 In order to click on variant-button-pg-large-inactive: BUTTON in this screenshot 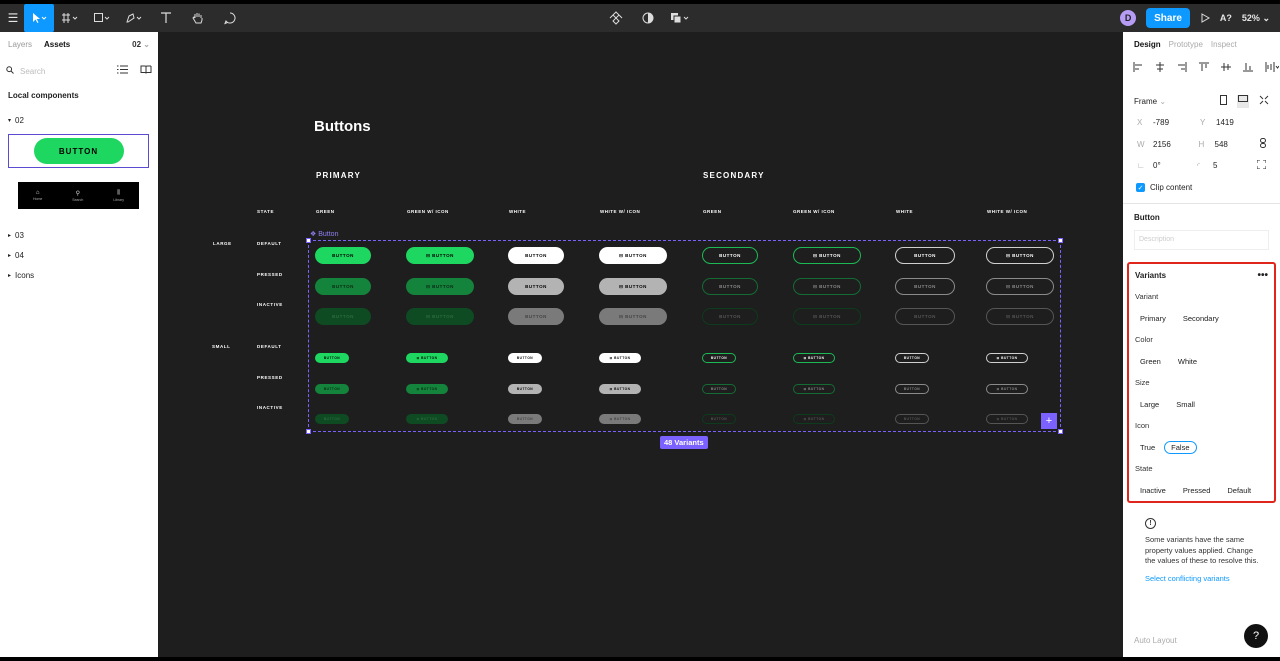, I will do `click(343, 316)`.